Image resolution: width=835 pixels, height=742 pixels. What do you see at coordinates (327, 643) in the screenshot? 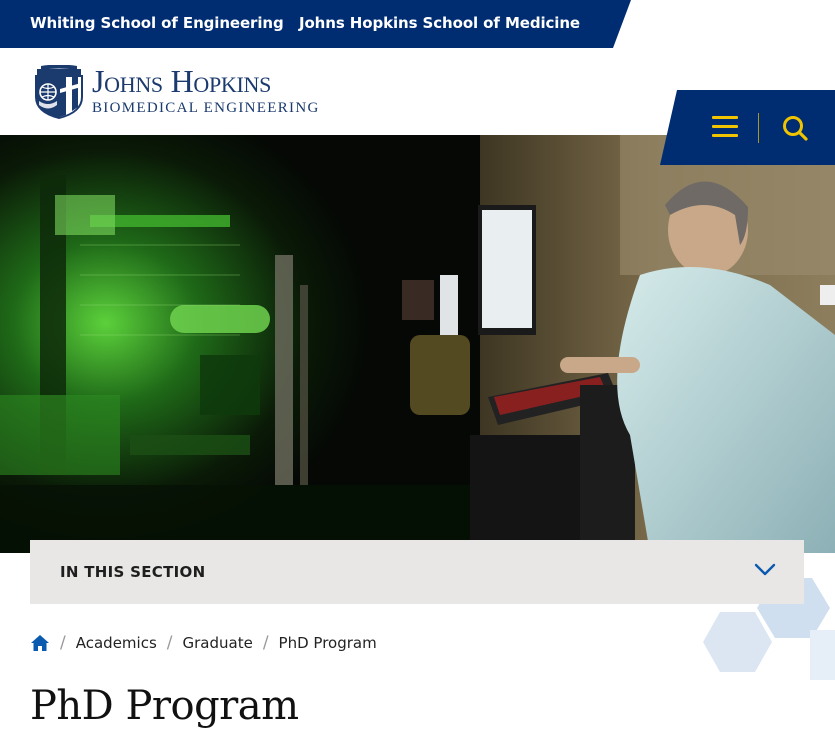
I see `breadcrumb-current: PhD Program` at bounding box center [327, 643].